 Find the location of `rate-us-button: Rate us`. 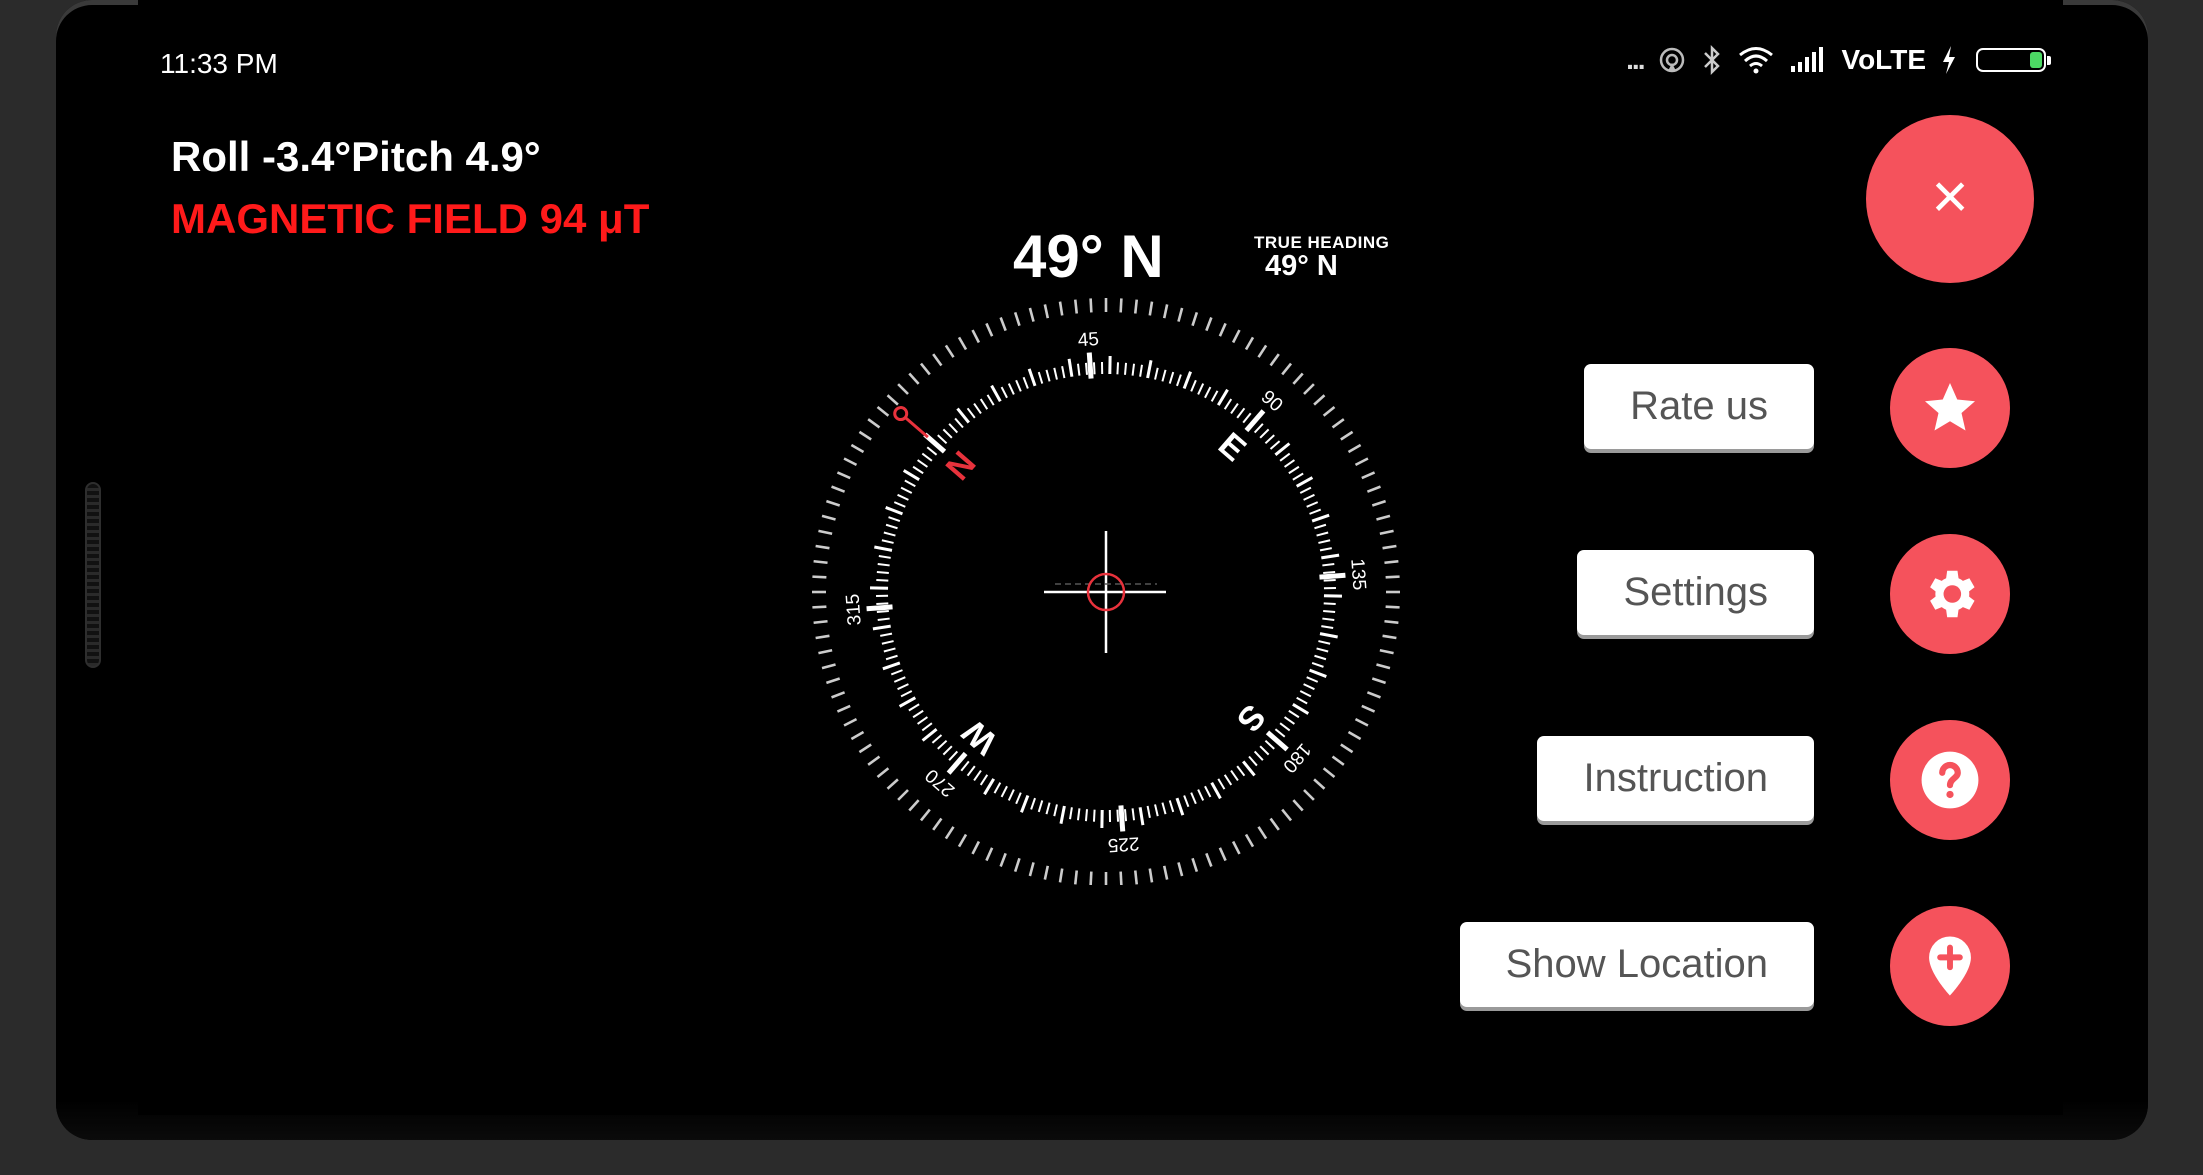

rate-us-button: Rate us is located at coordinates (1699, 406).